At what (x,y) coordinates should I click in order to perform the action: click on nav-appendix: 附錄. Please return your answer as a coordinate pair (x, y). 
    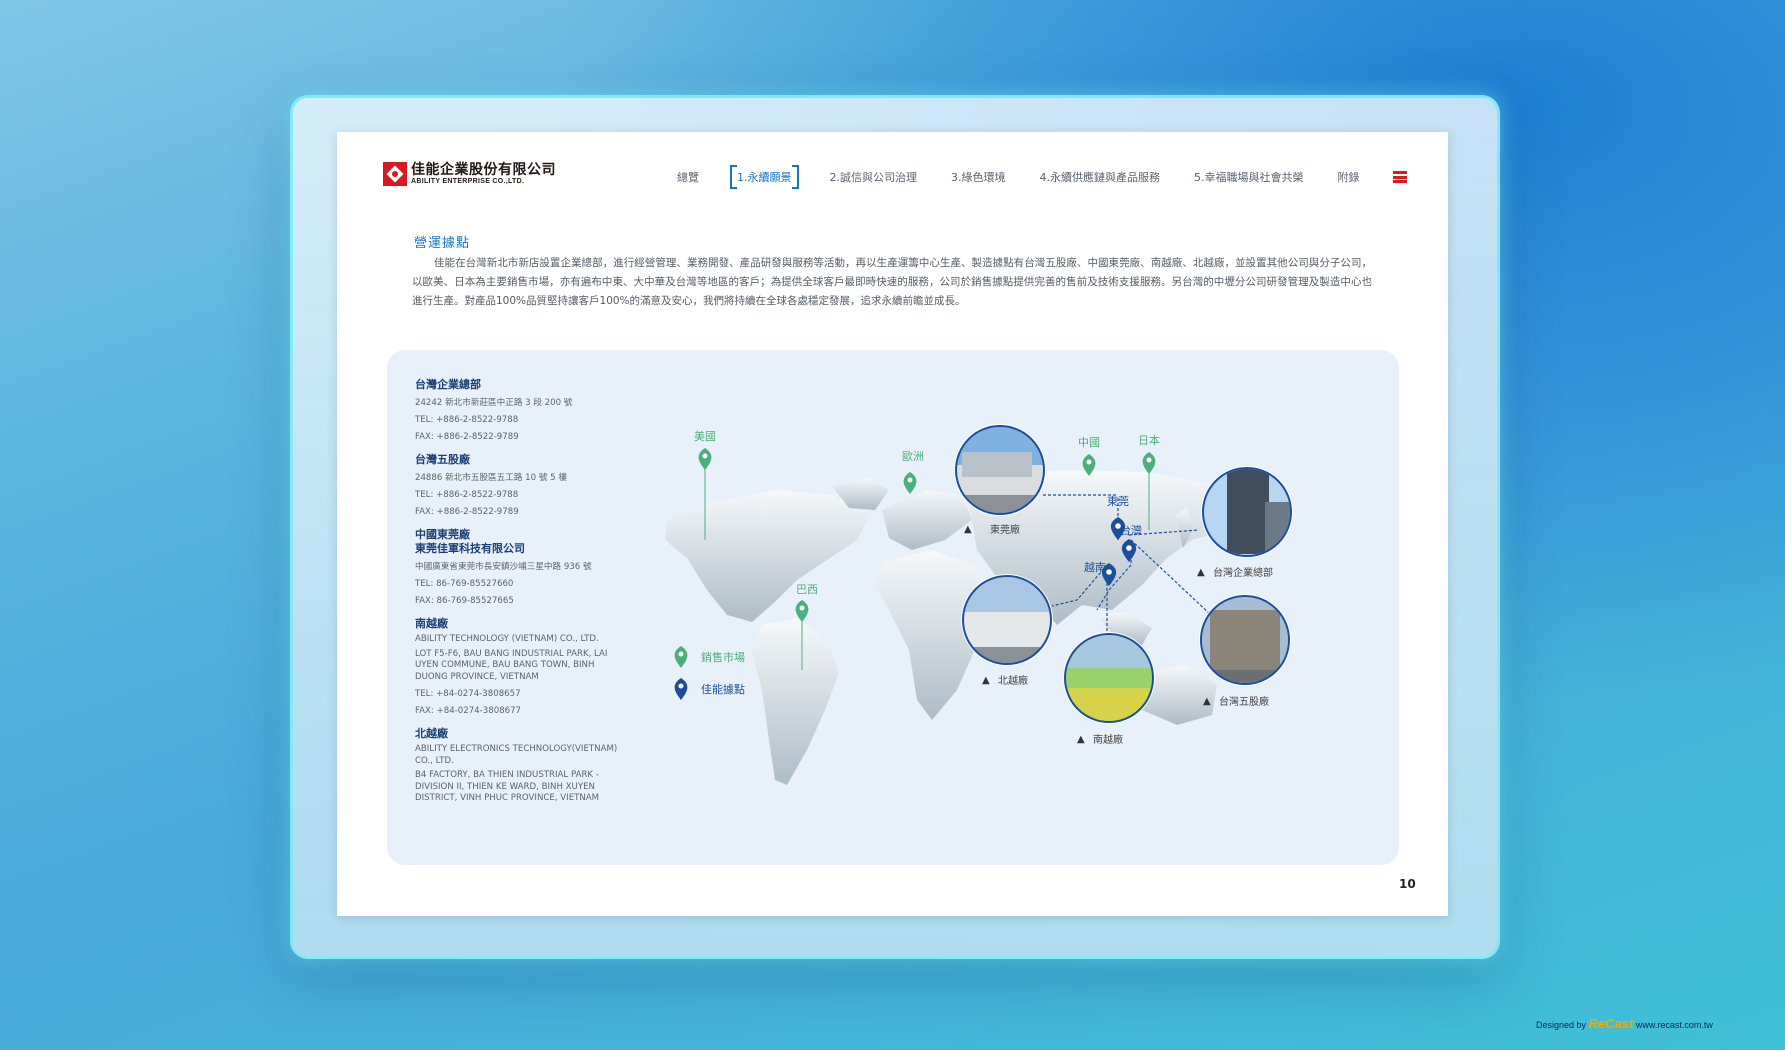
    Looking at the image, I should click on (1349, 177).